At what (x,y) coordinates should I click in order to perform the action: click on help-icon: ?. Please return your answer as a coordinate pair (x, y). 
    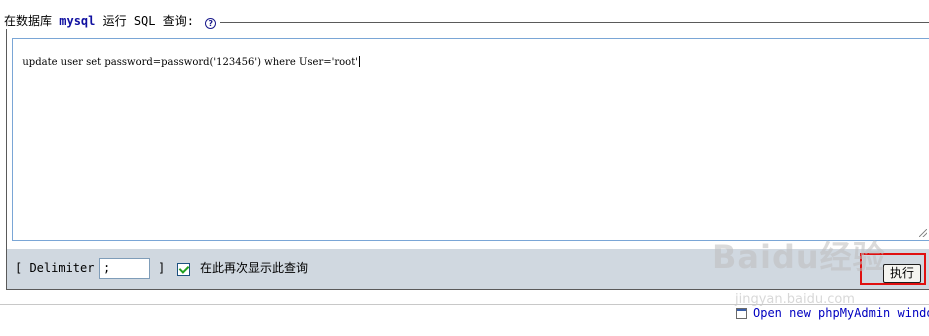
    Looking at the image, I should click on (211, 23).